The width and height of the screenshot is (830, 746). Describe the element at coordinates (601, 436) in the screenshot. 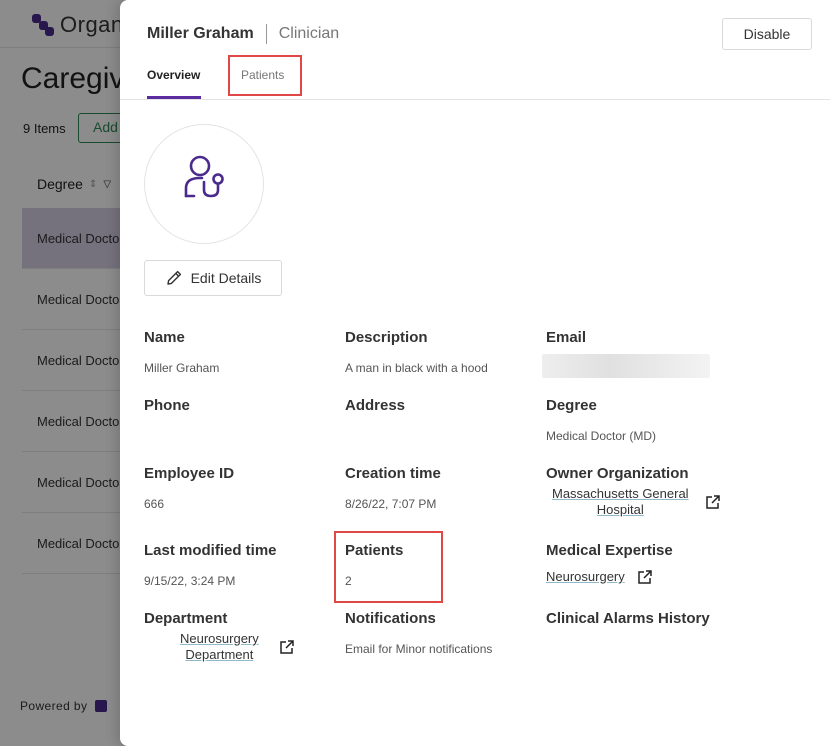

I see `field-value: Medical Doctor (MD)` at that location.